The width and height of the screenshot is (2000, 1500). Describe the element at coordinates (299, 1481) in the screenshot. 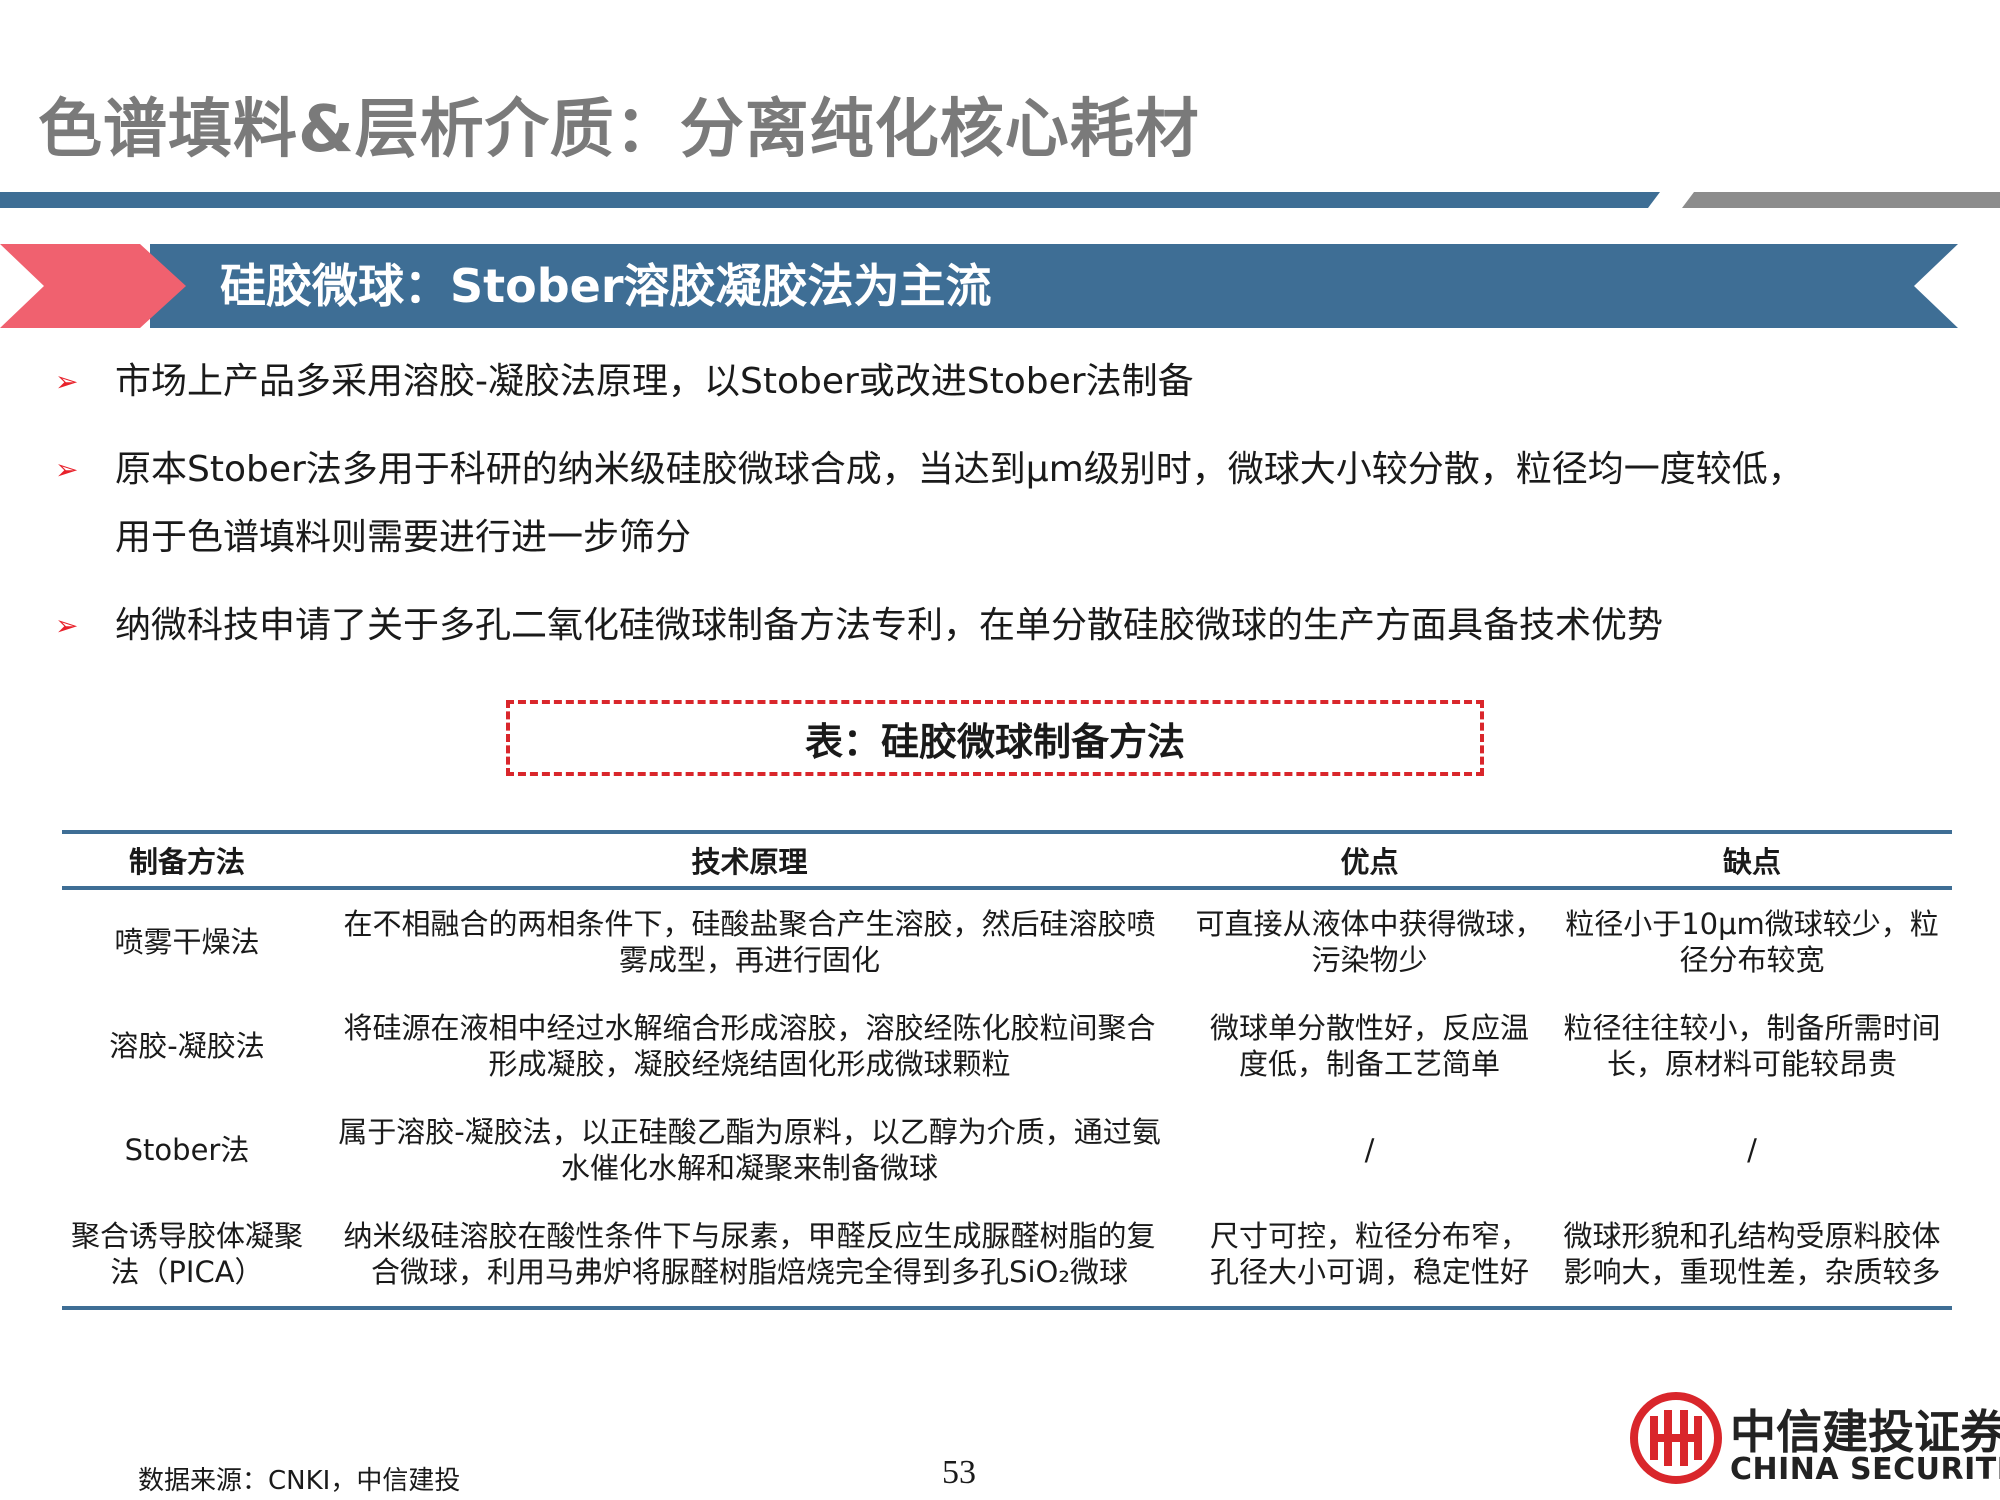

I see `data-source-note: 数据来源：CNKI，中信建投` at that location.